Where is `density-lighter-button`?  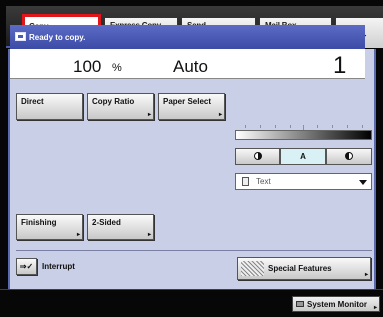
density-lighter-button is located at coordinates (257, 156).